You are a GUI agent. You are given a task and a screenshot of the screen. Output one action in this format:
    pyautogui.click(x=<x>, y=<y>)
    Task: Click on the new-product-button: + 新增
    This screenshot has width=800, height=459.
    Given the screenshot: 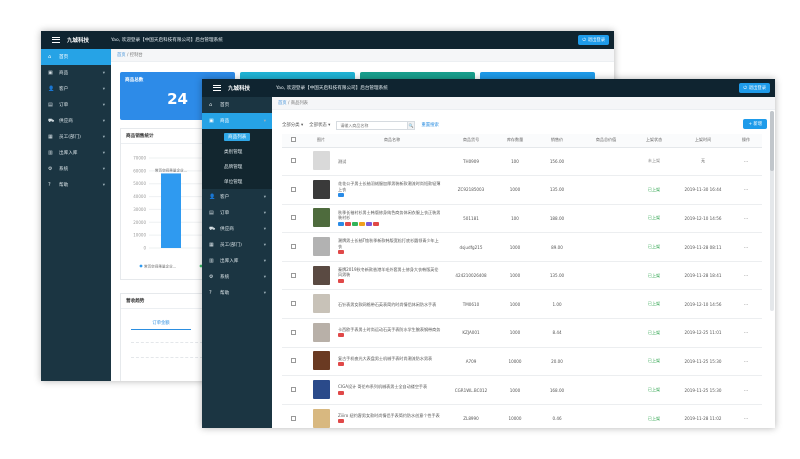 What is the action you would take?
    pyautogui.click(x=755, y=124)
    